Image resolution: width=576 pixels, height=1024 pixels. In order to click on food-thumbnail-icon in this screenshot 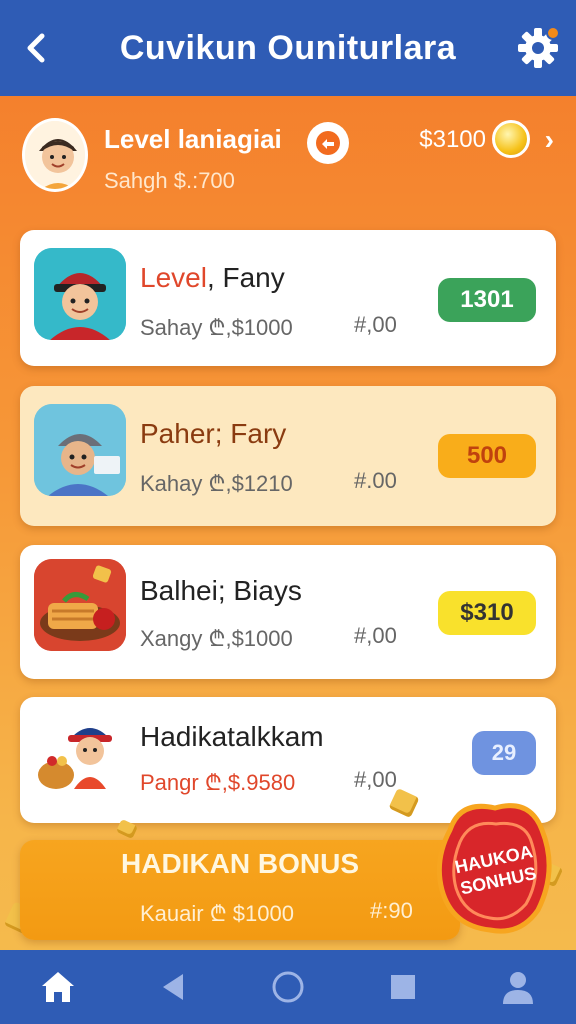, I will do `click(80, 605)`.